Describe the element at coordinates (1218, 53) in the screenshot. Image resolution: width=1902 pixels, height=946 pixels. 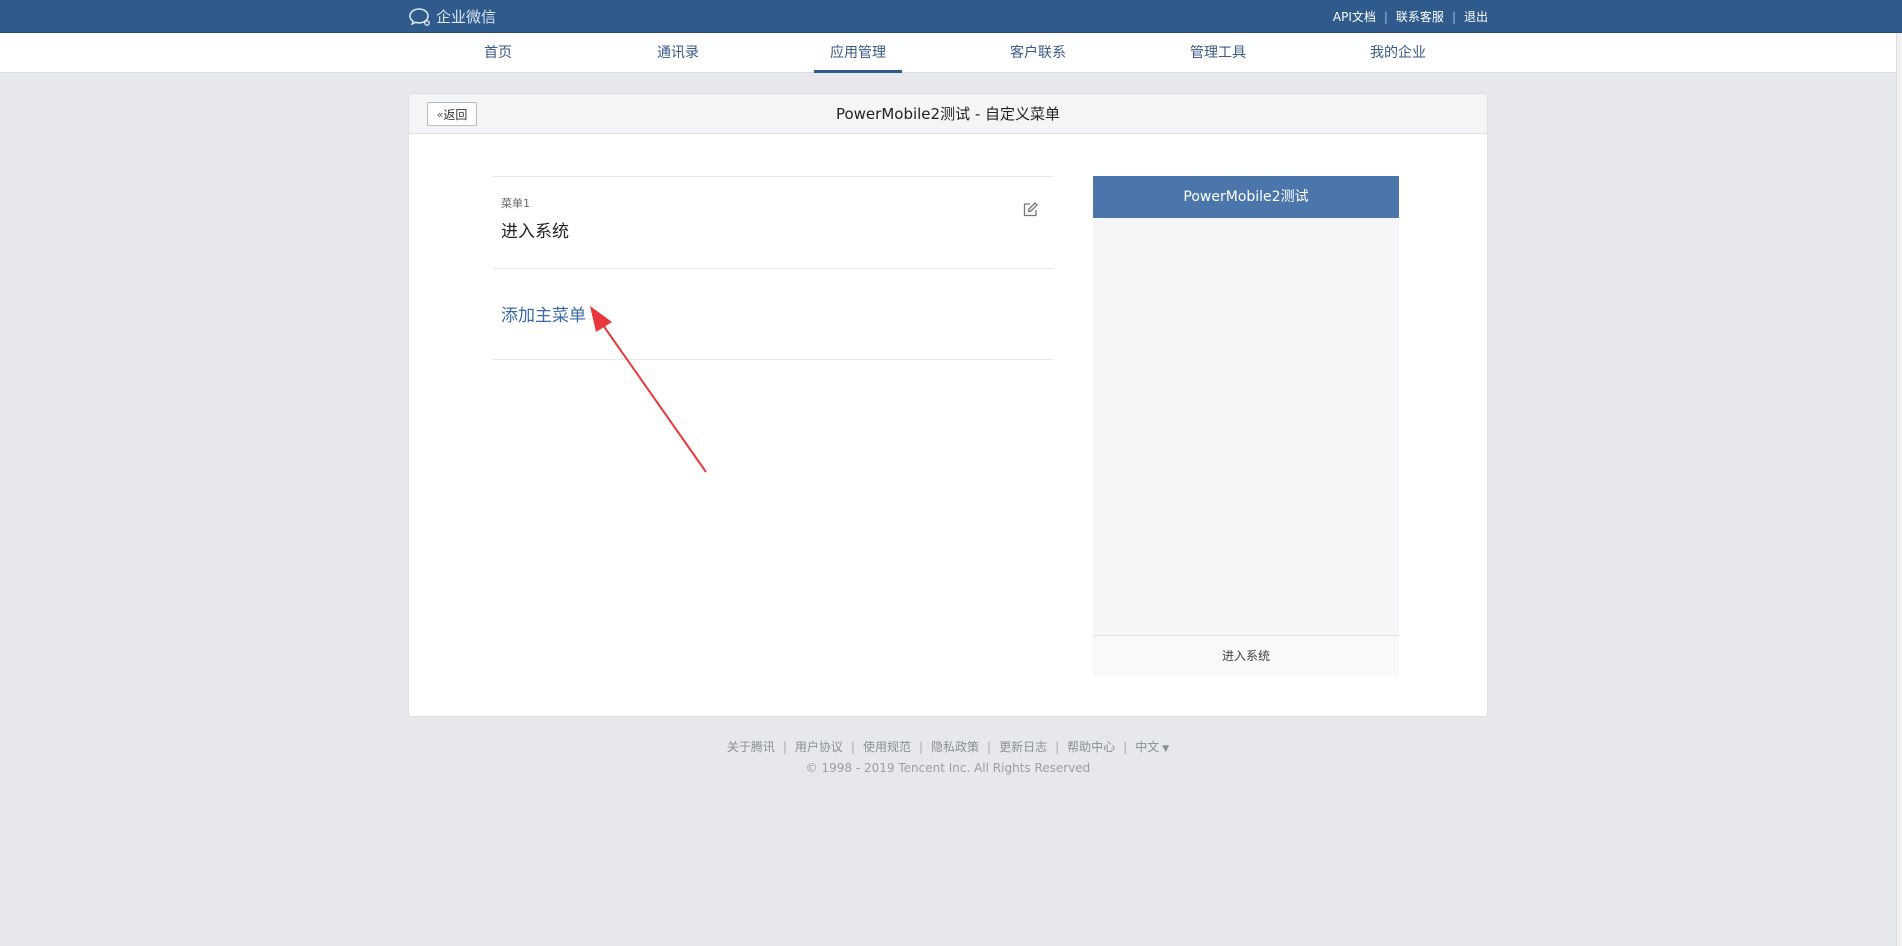
I see `nav-tab-management-tools: 管理工具` at that location.